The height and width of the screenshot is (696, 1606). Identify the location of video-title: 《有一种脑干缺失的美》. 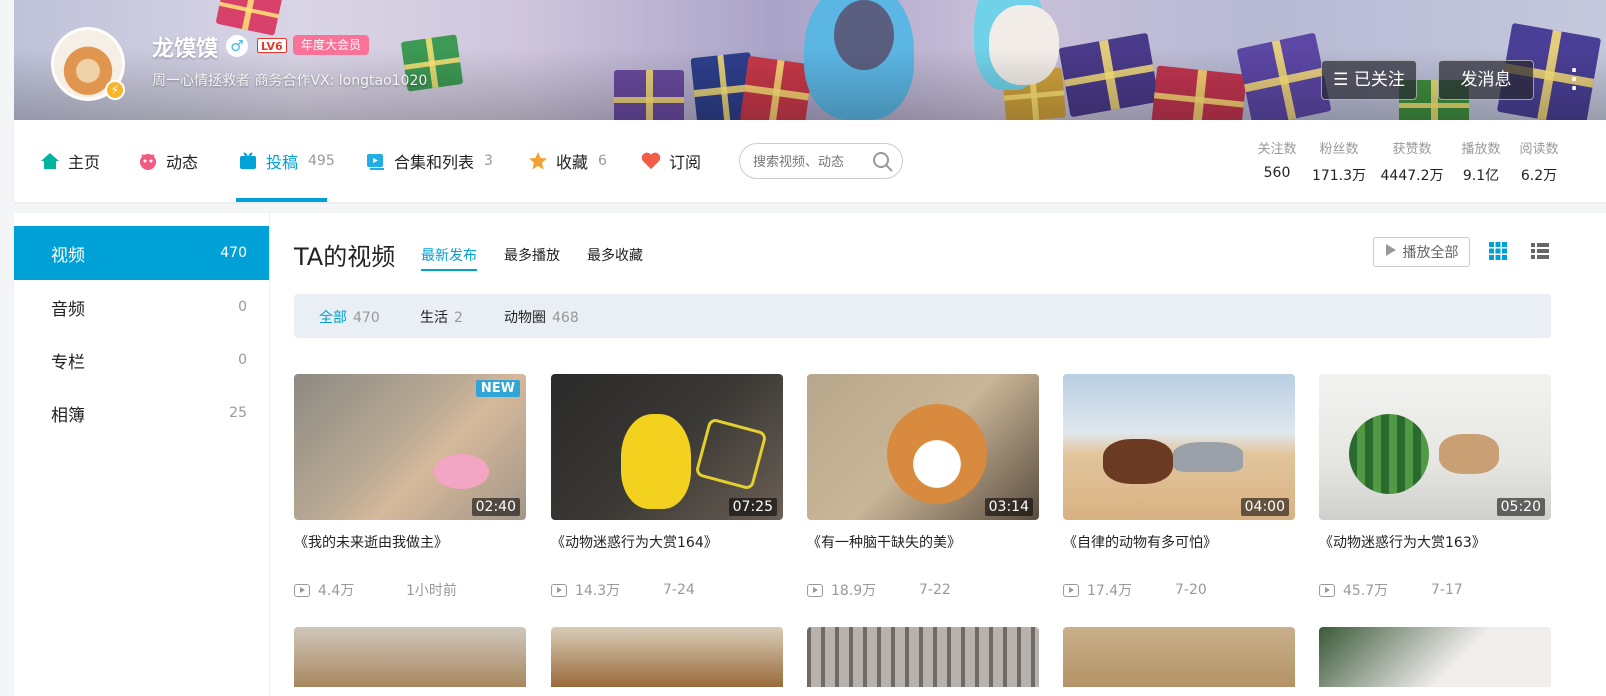
(923, 542).